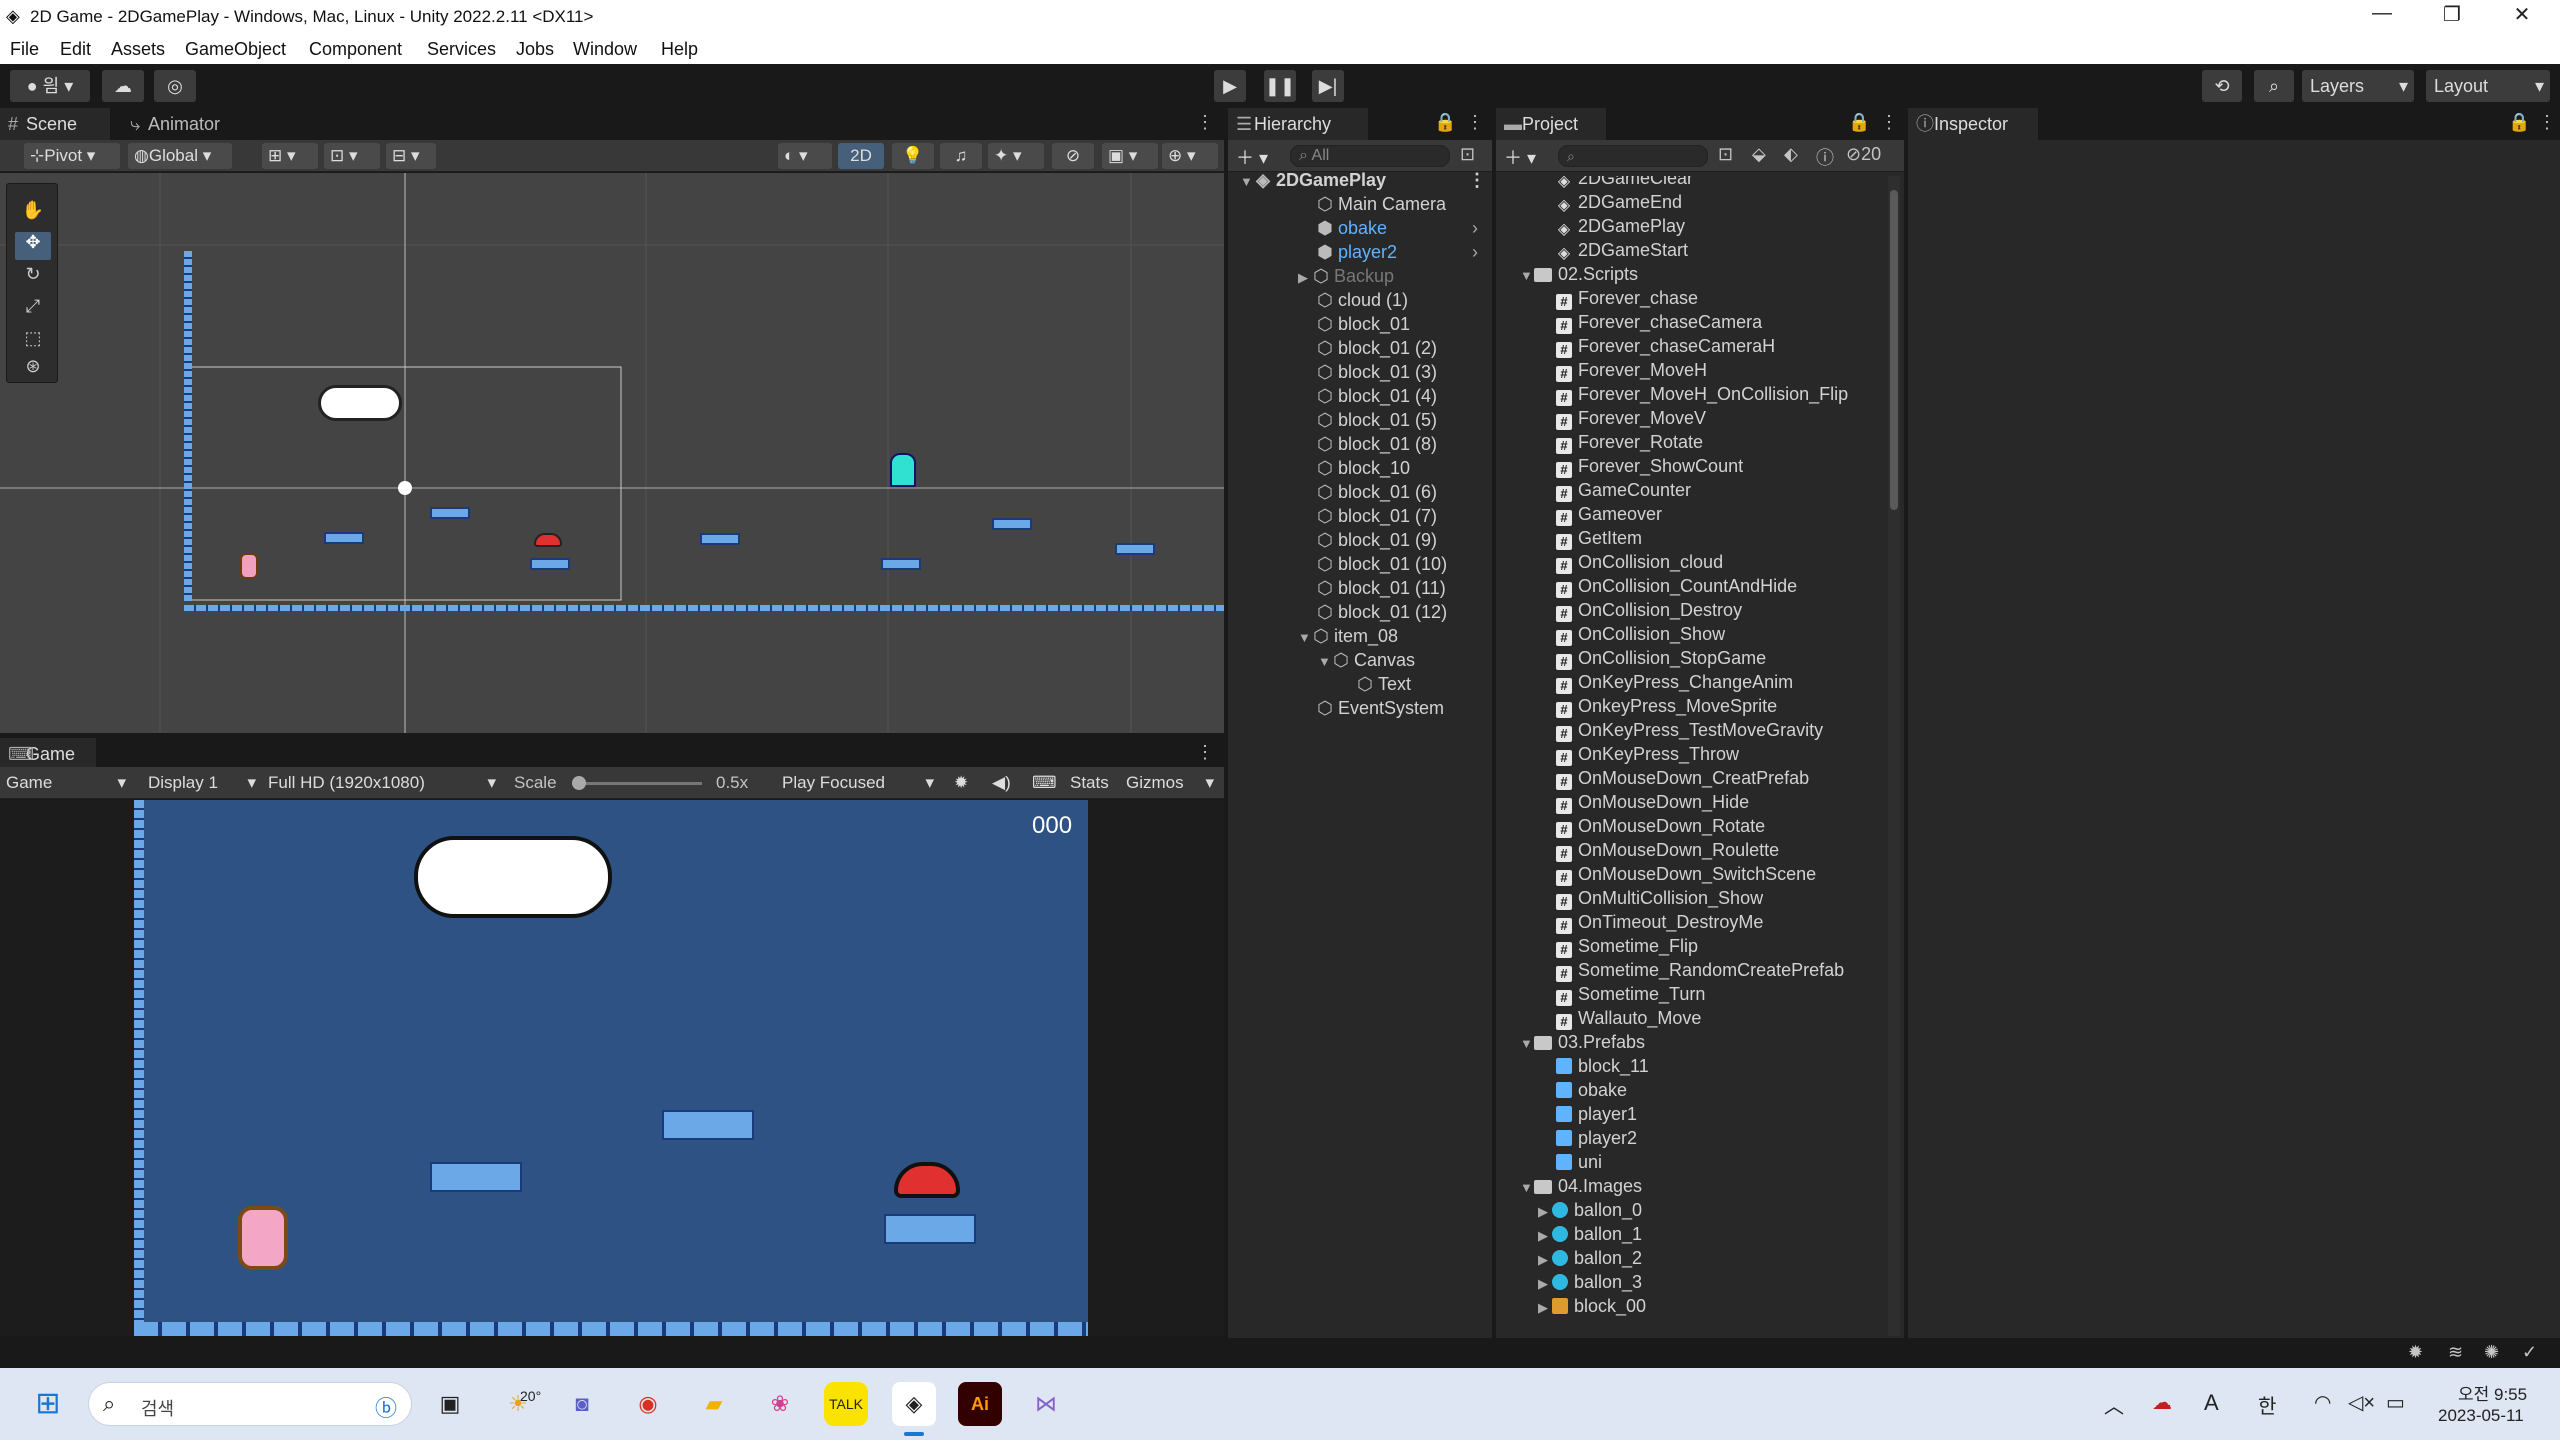  I want to click on hierarchy-item: ⬡ block_01 (11), so click(1381, 588).